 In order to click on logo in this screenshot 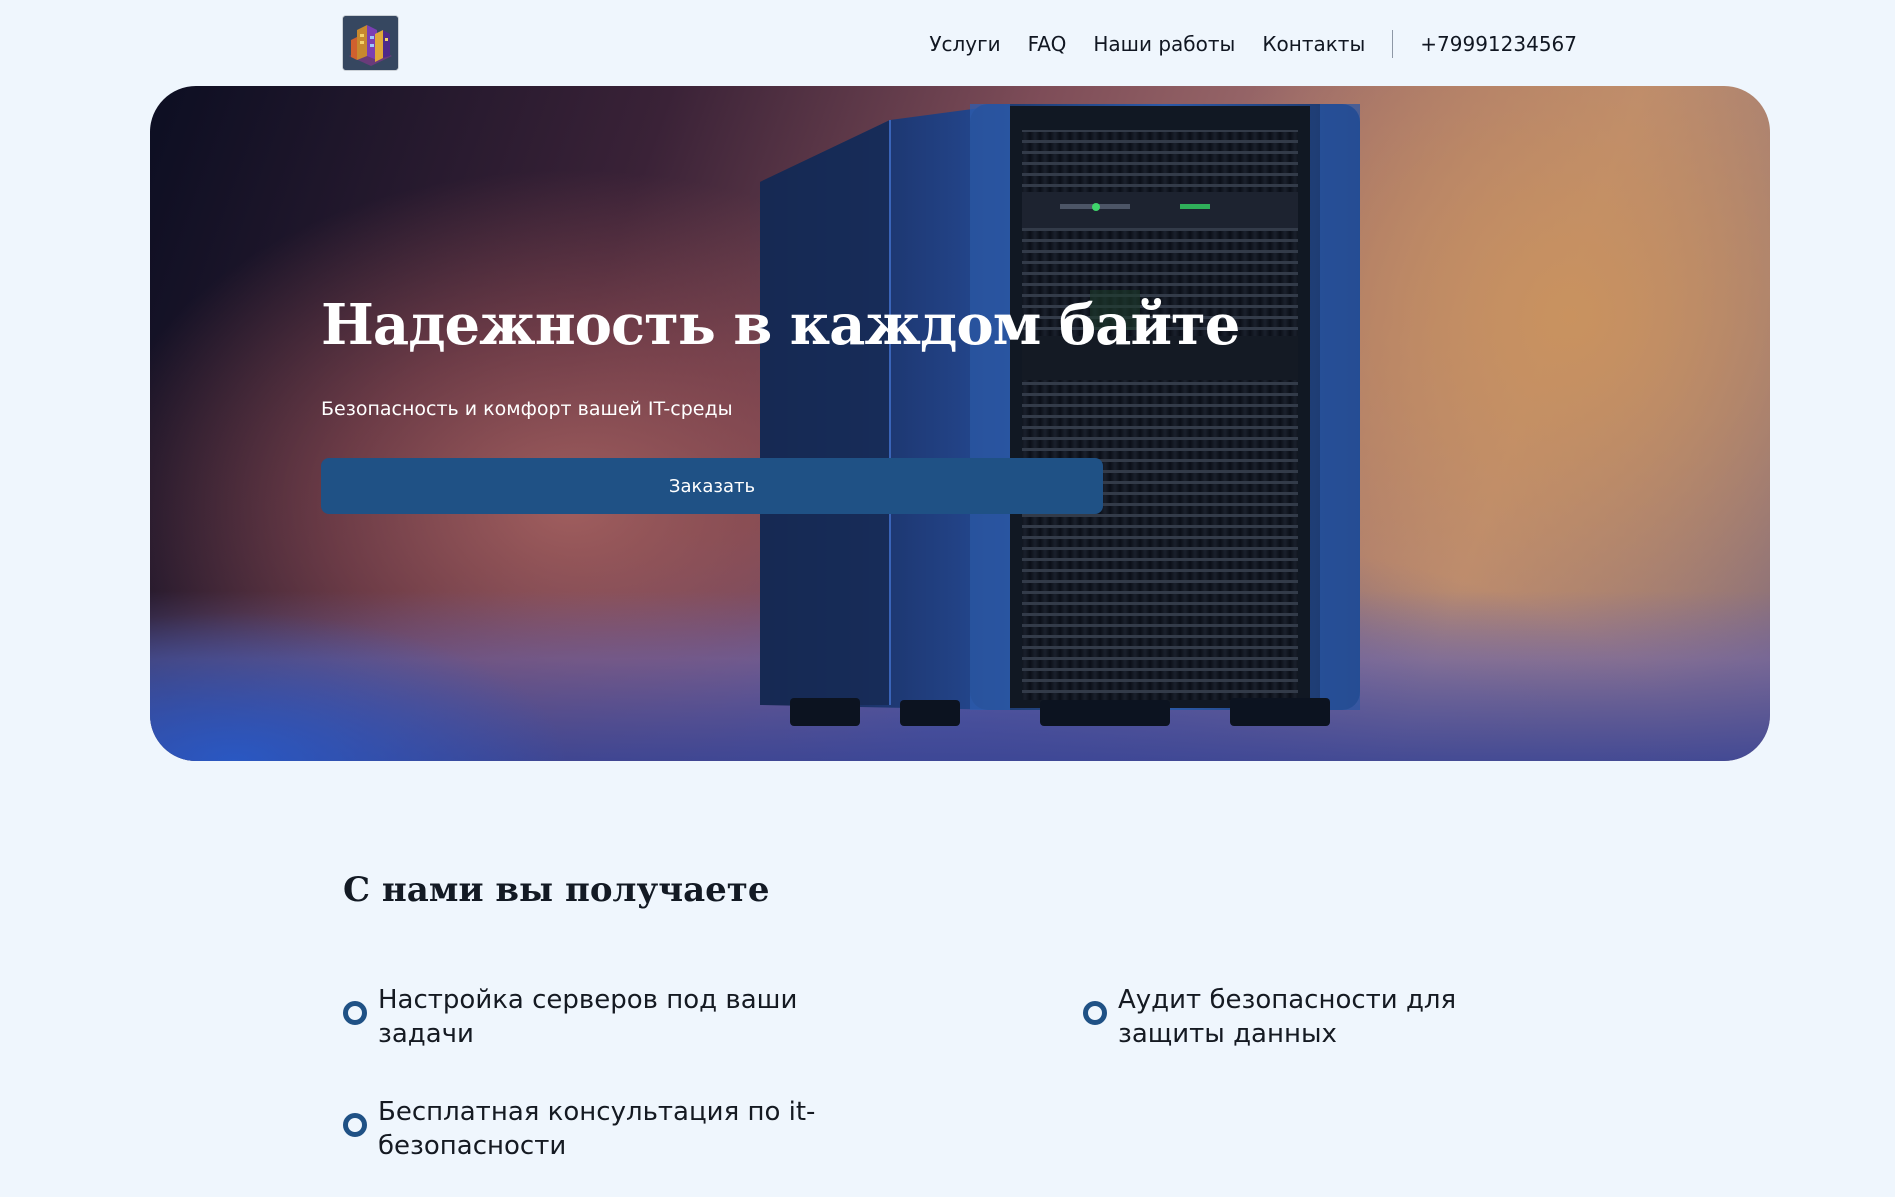, I will do `click(370, 43)`.